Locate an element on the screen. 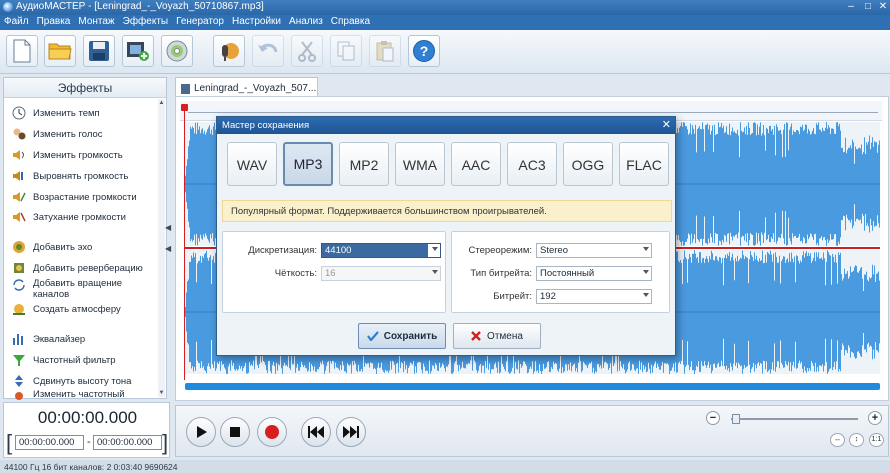 The image size is (890, 473). cancel-button: Отмена is located at coordinates (497, 336).